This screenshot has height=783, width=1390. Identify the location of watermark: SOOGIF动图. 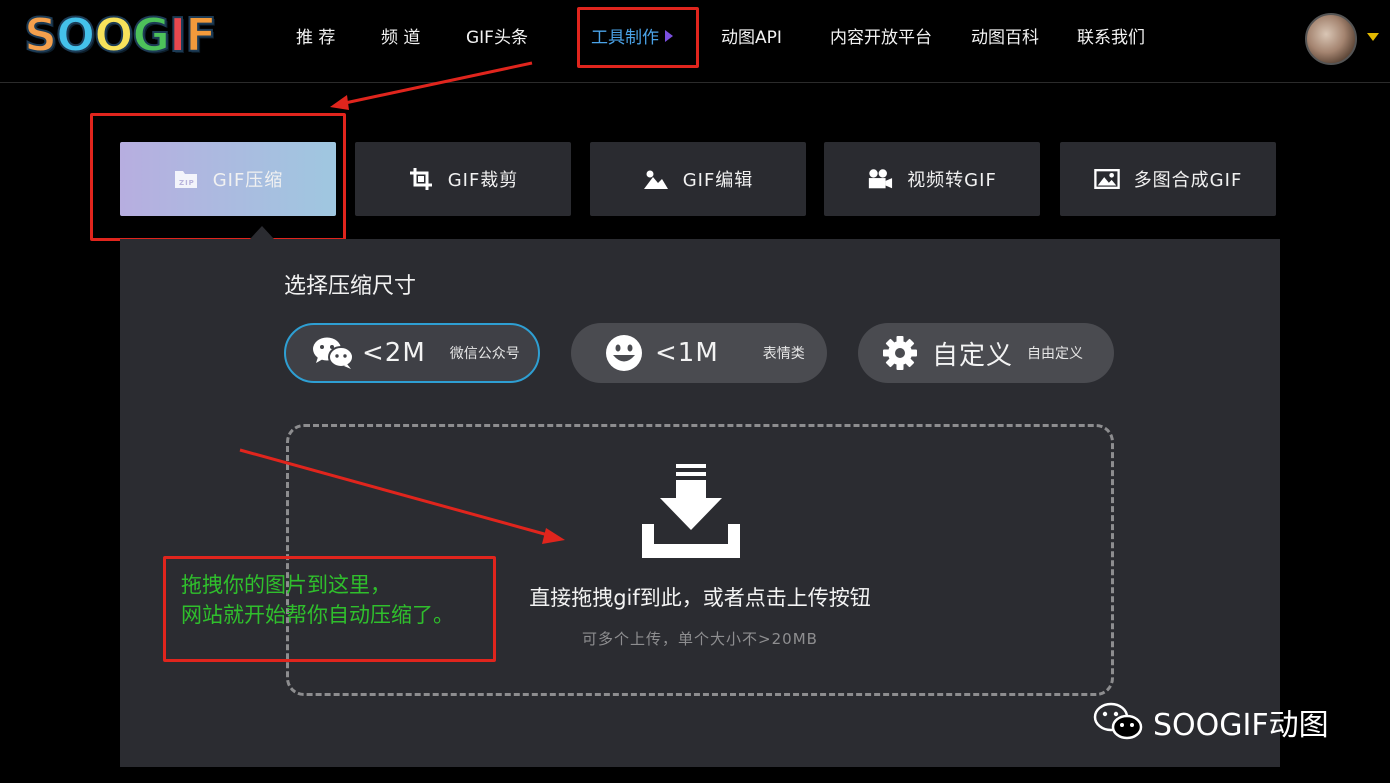
(1211, 722).